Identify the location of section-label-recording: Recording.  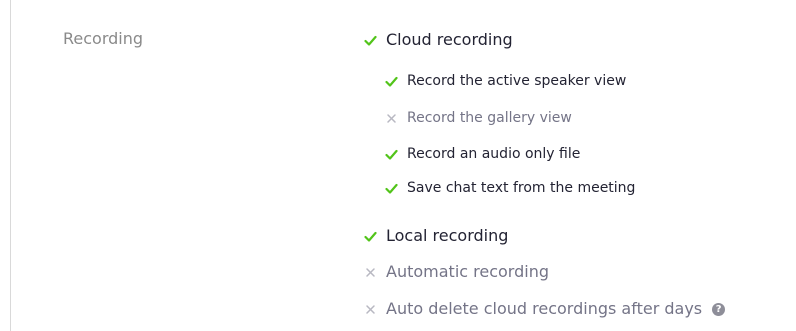
(103, 38).